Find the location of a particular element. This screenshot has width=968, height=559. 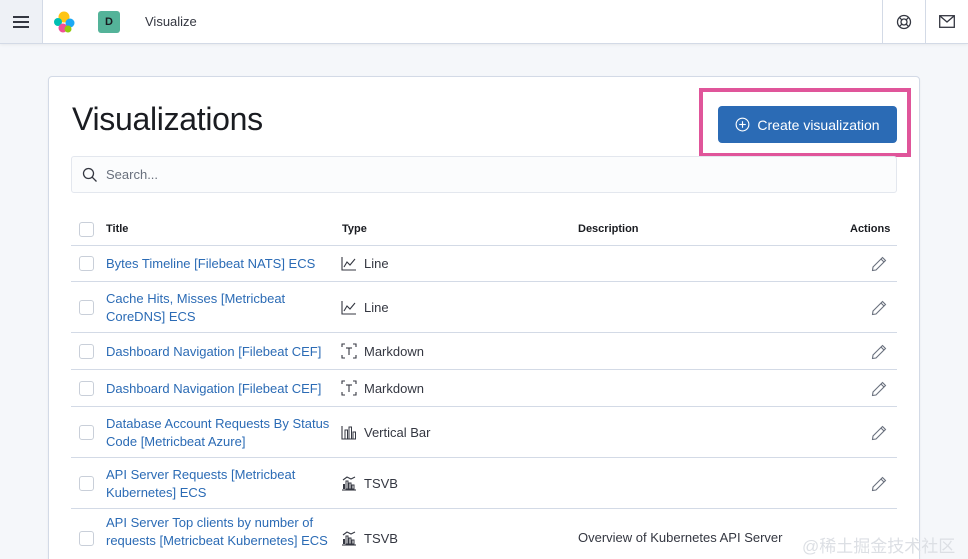

breadcrumb-app-title: Visualize is located at coordinates (171, 21).